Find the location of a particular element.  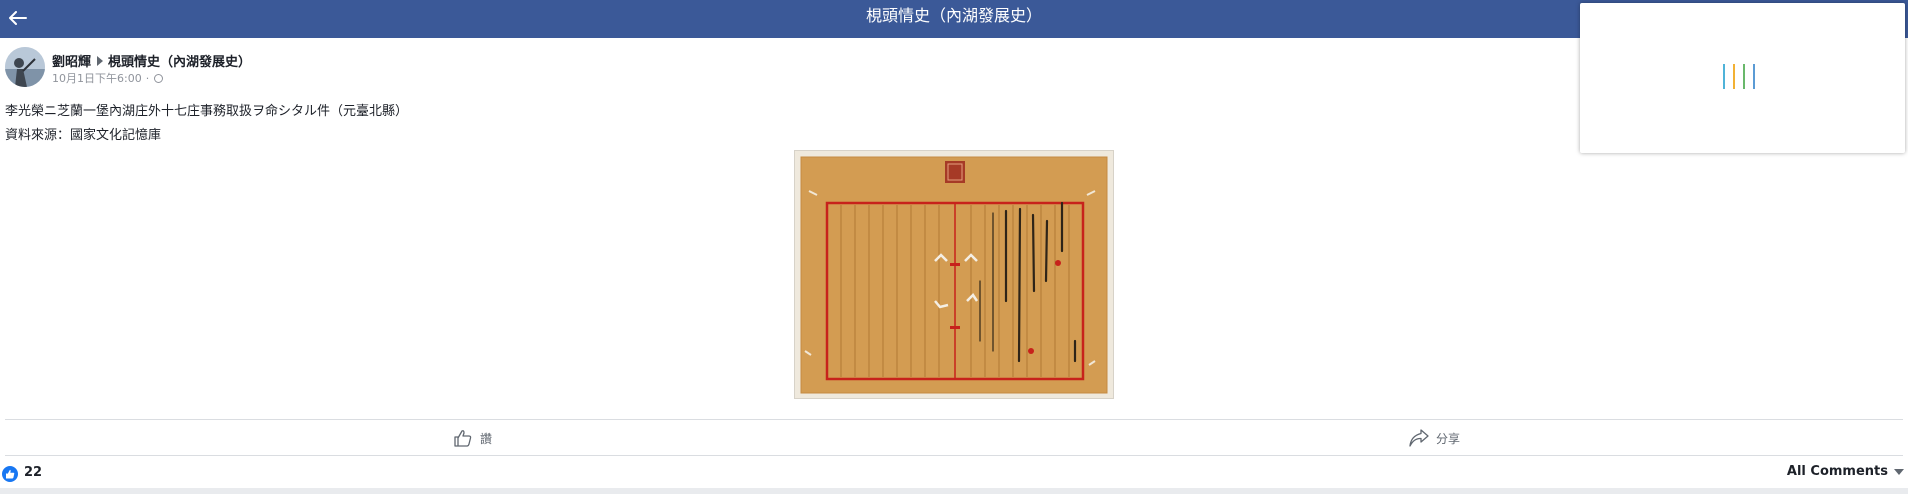

like-reaction-icon is located at coordinates (10, 474).